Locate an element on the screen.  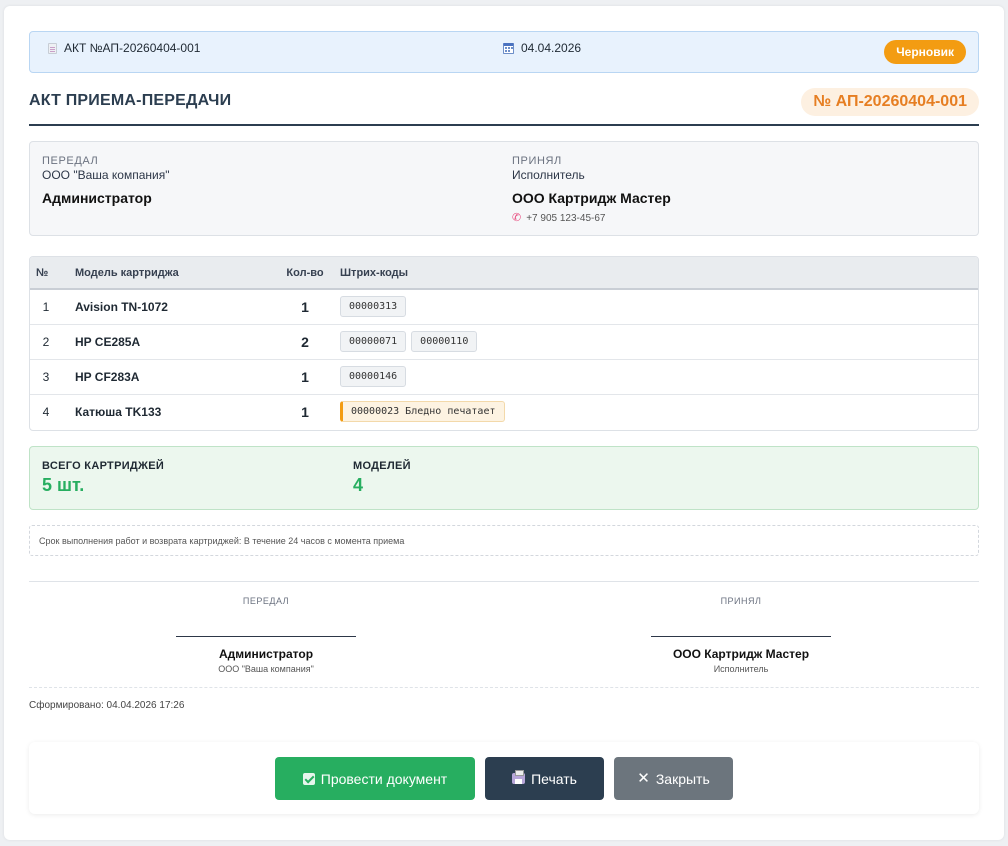
document-number-badge: № АП-20260404-001 is located at coordinates (890, 102).